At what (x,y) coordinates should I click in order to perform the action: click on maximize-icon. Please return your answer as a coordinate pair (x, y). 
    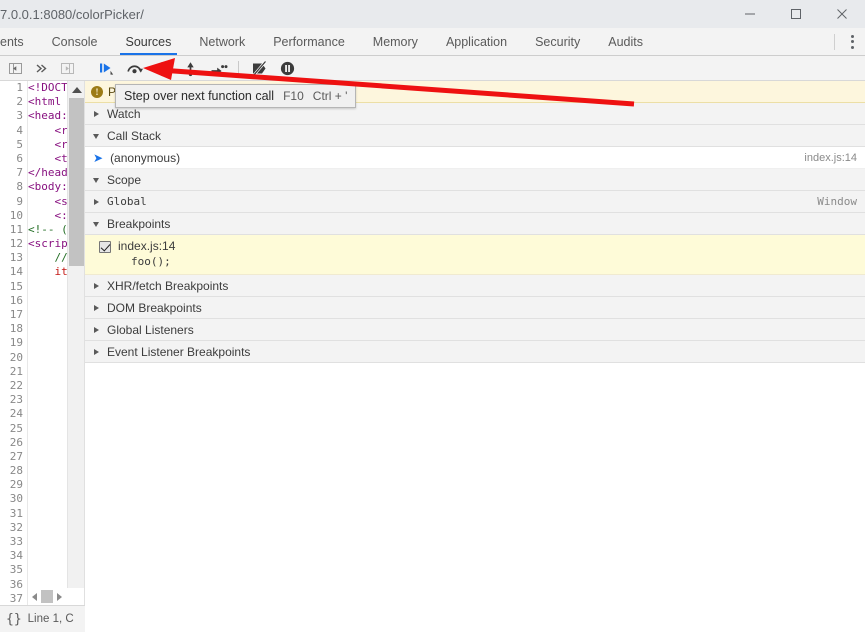
    Looking at the image, I should click on (796, 14).